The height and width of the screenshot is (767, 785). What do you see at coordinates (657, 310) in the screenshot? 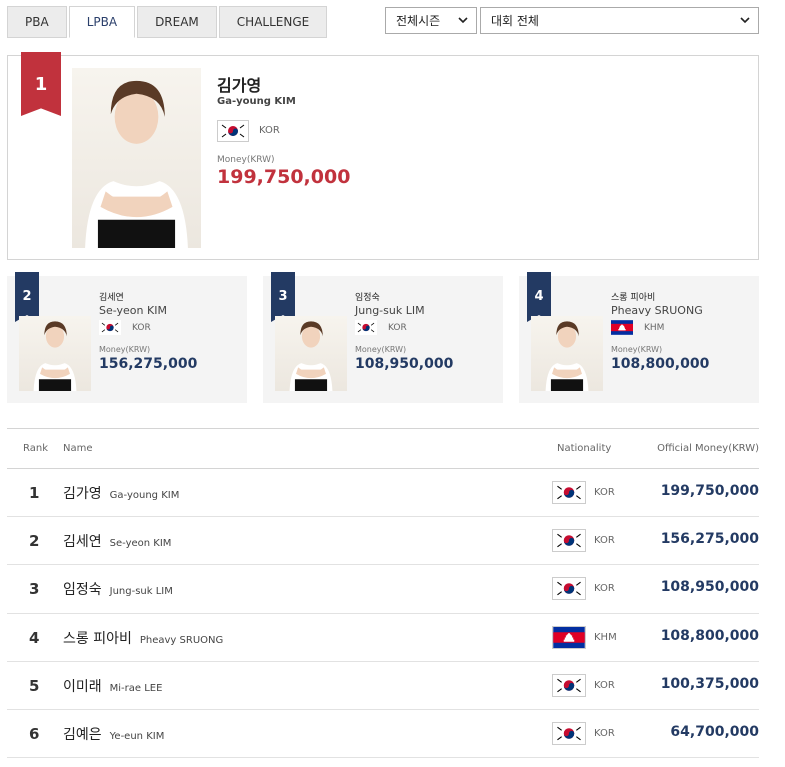
I see `player-name-en: Pheavy SRUONG` at bounding box center [657, 310].